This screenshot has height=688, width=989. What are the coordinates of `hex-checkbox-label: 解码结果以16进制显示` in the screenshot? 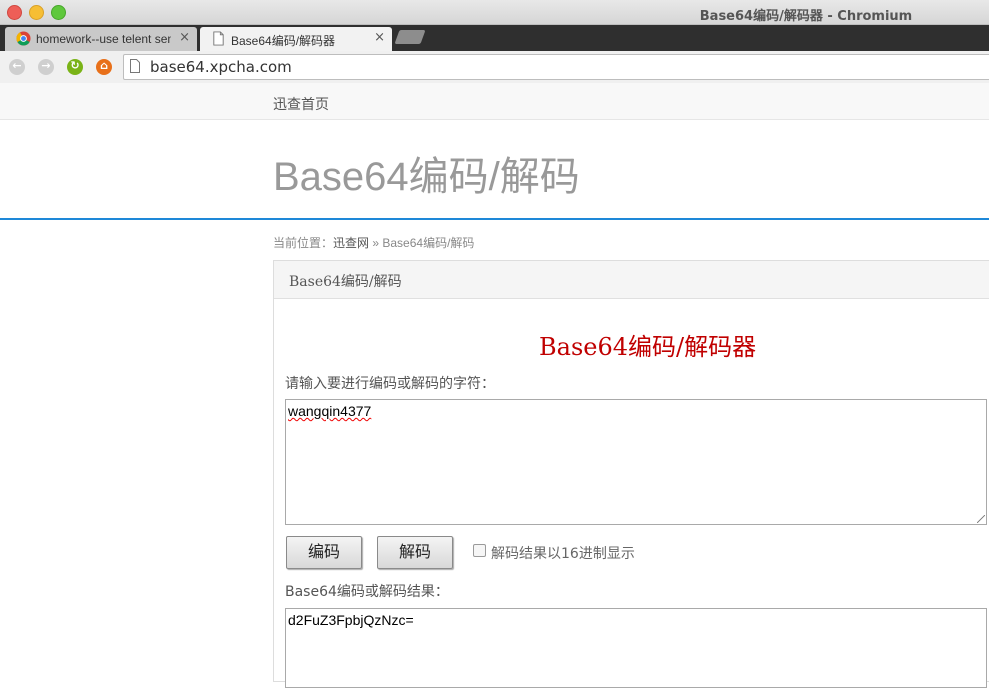 It's located at (563, 554).